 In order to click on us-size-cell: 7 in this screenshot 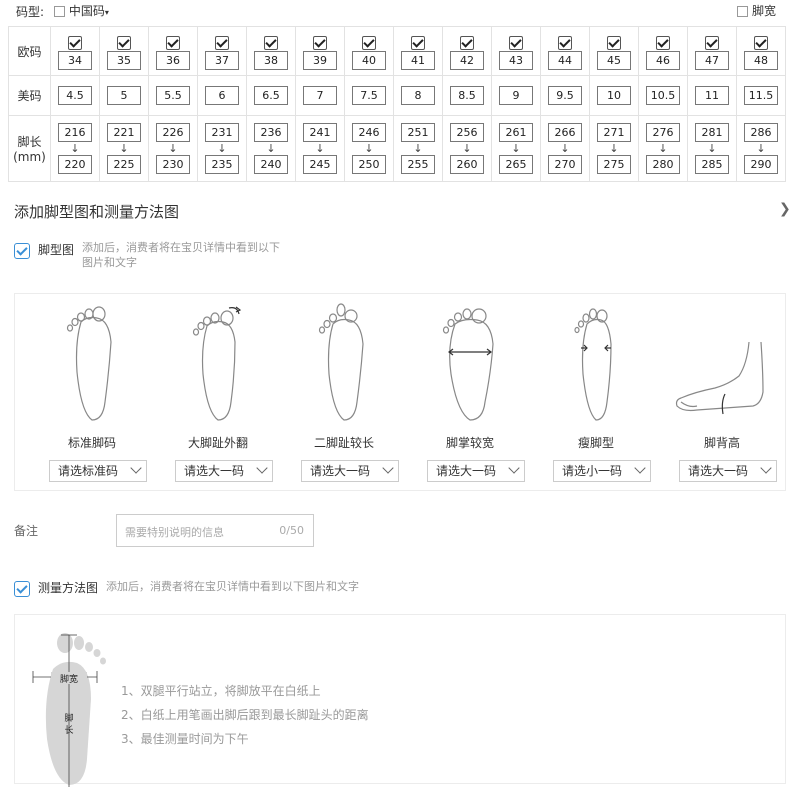, I will do `click(320, 95)`.